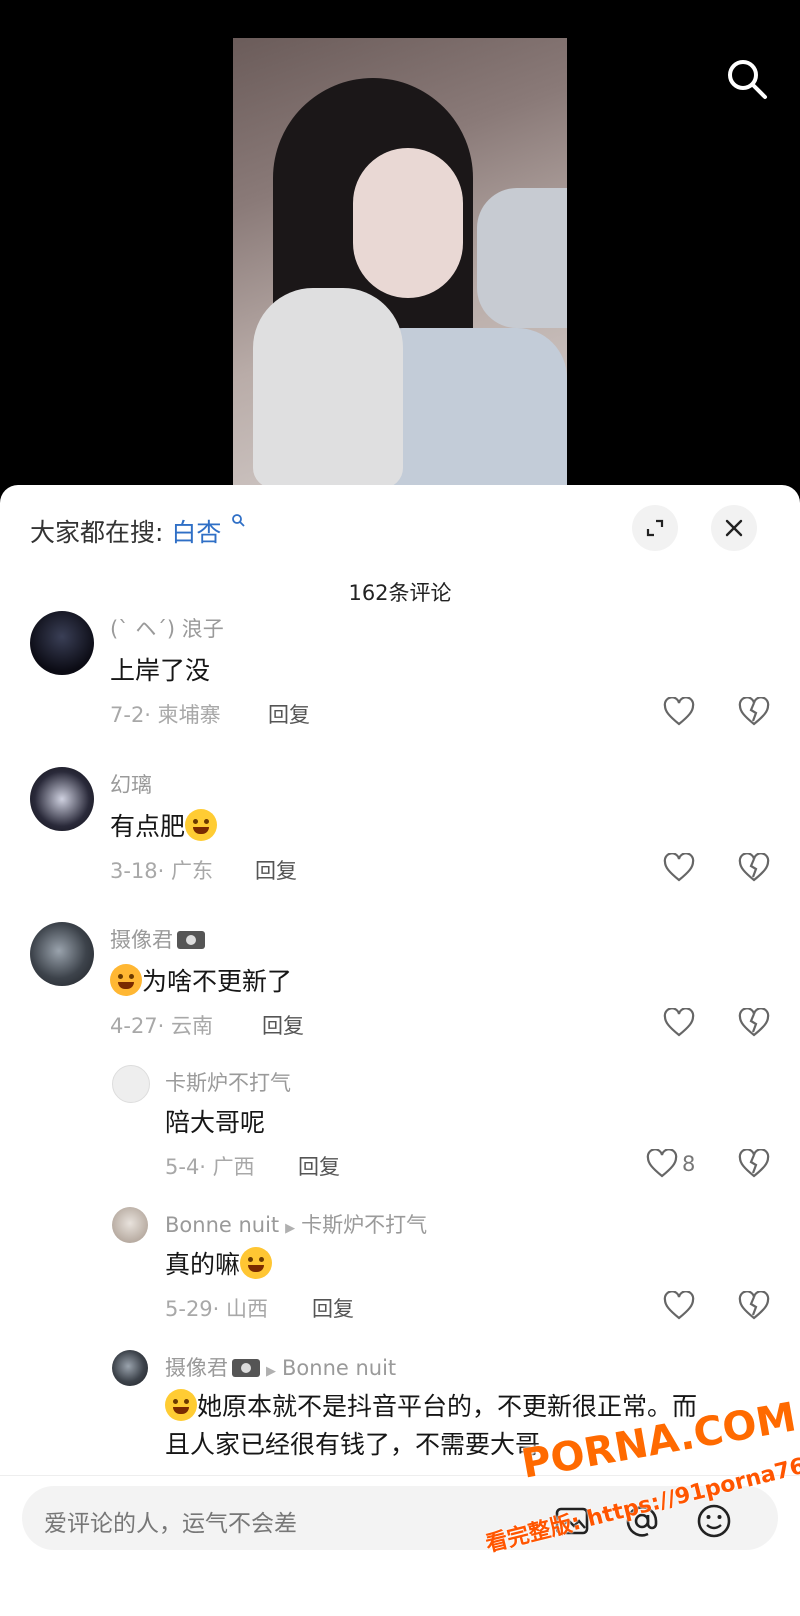 The width and height of the screenshot is (800, 1616). What do you see at coordinates (162, 871) in the screenshot?
I see `comment-meta: 3-18· 广东` at bounding box center [162, 871].